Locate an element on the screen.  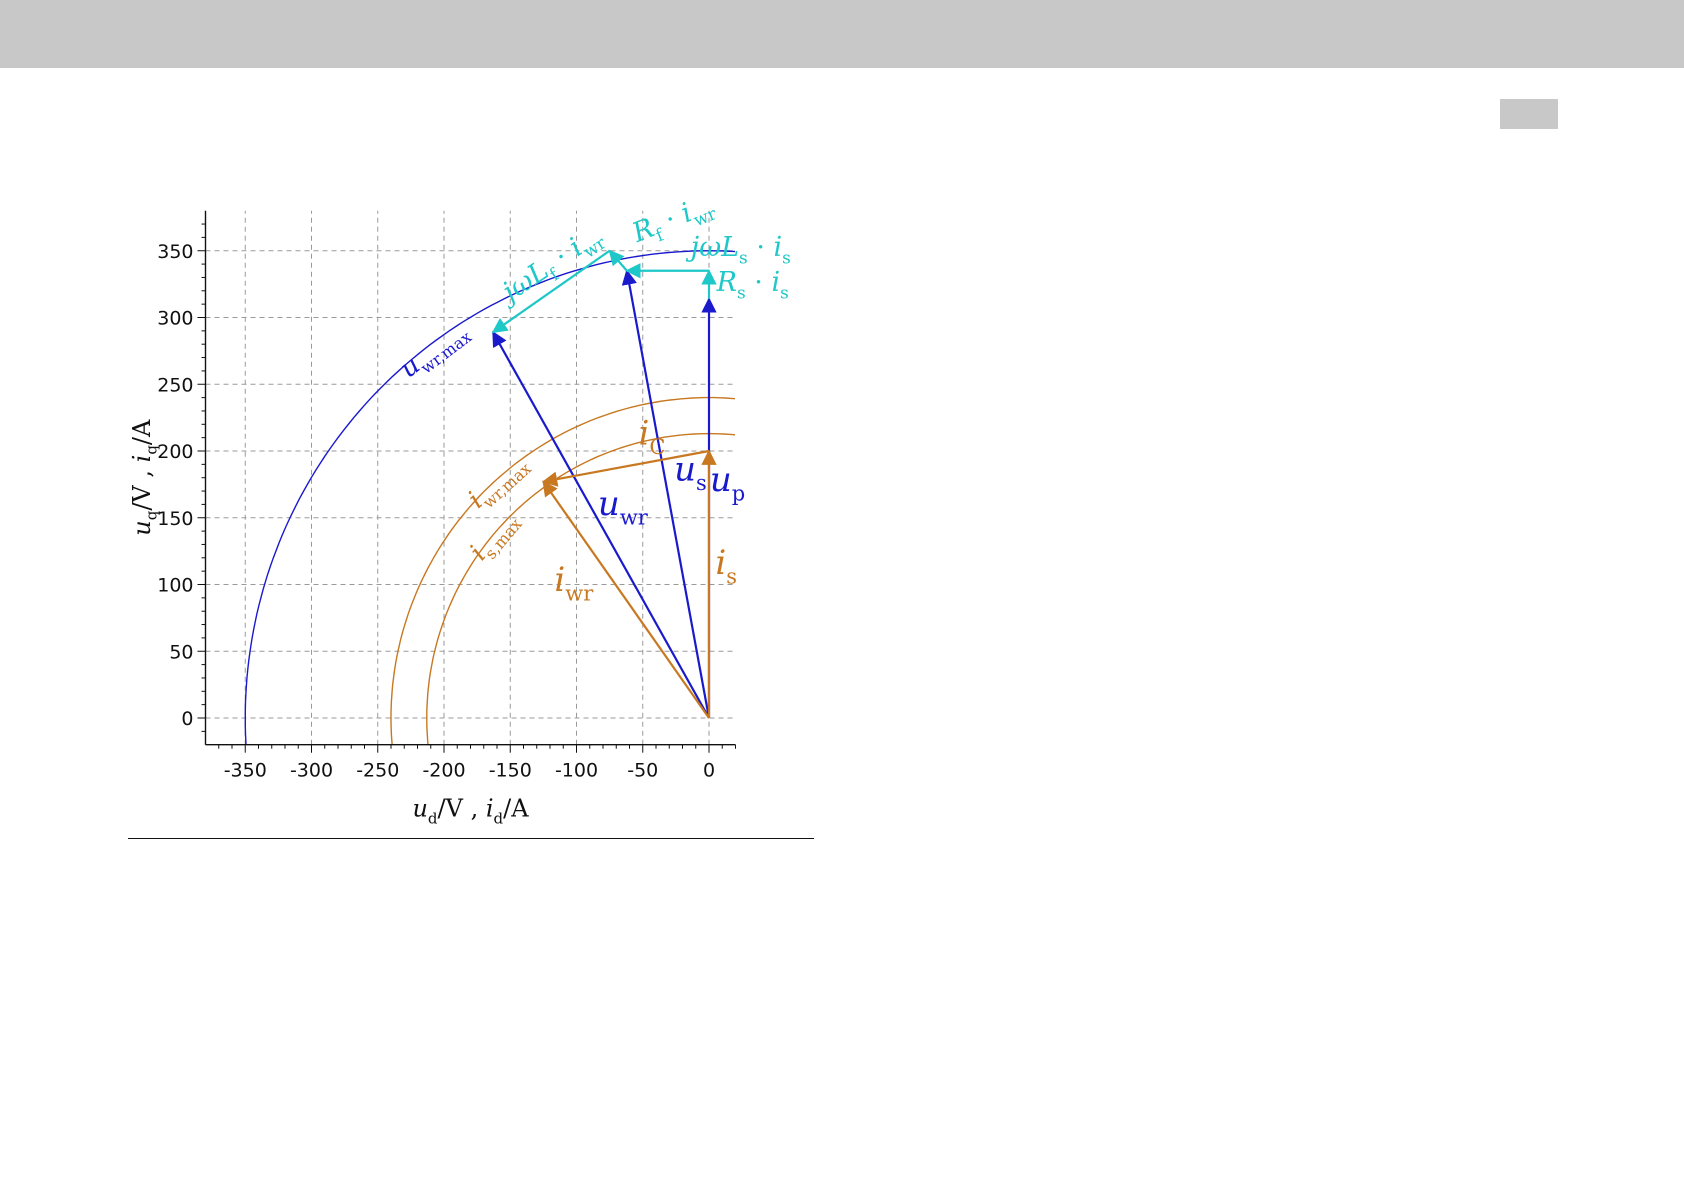
vector-label-jL-s: jωLs · is is located at coordinates (738, 250).